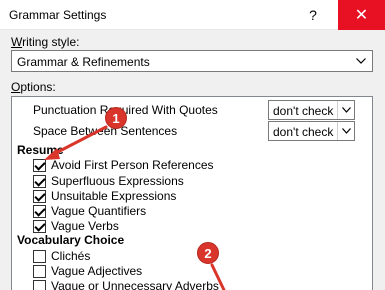 The image size is (385, 290). Describe the element at coordinates (114, 196) in the screenshot. I see `option-label: Unsuitable Expressions` at that location.